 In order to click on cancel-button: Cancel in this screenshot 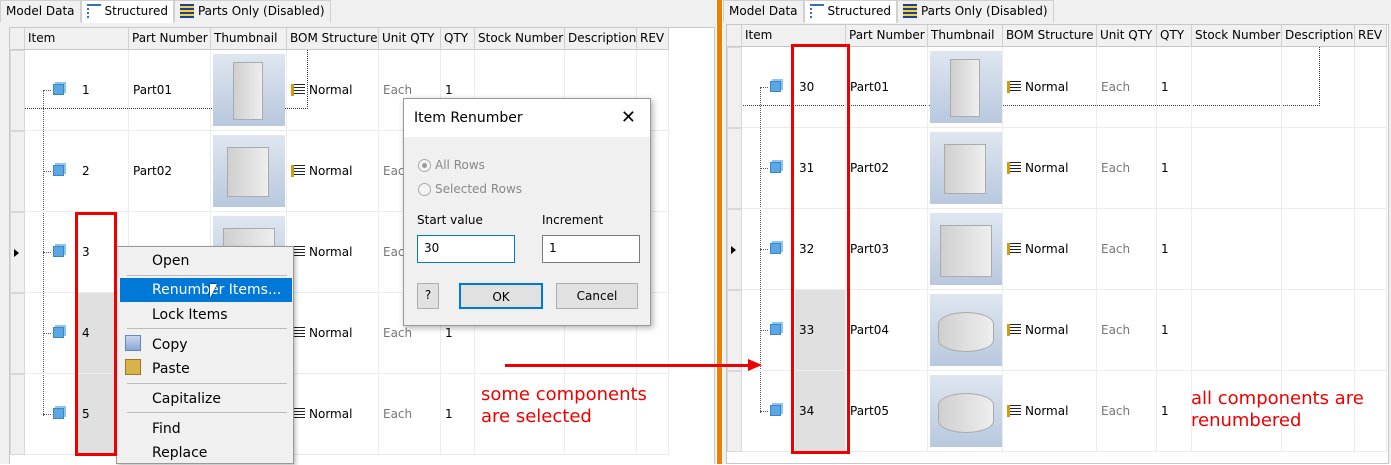, I will do `click(597, 296)`.